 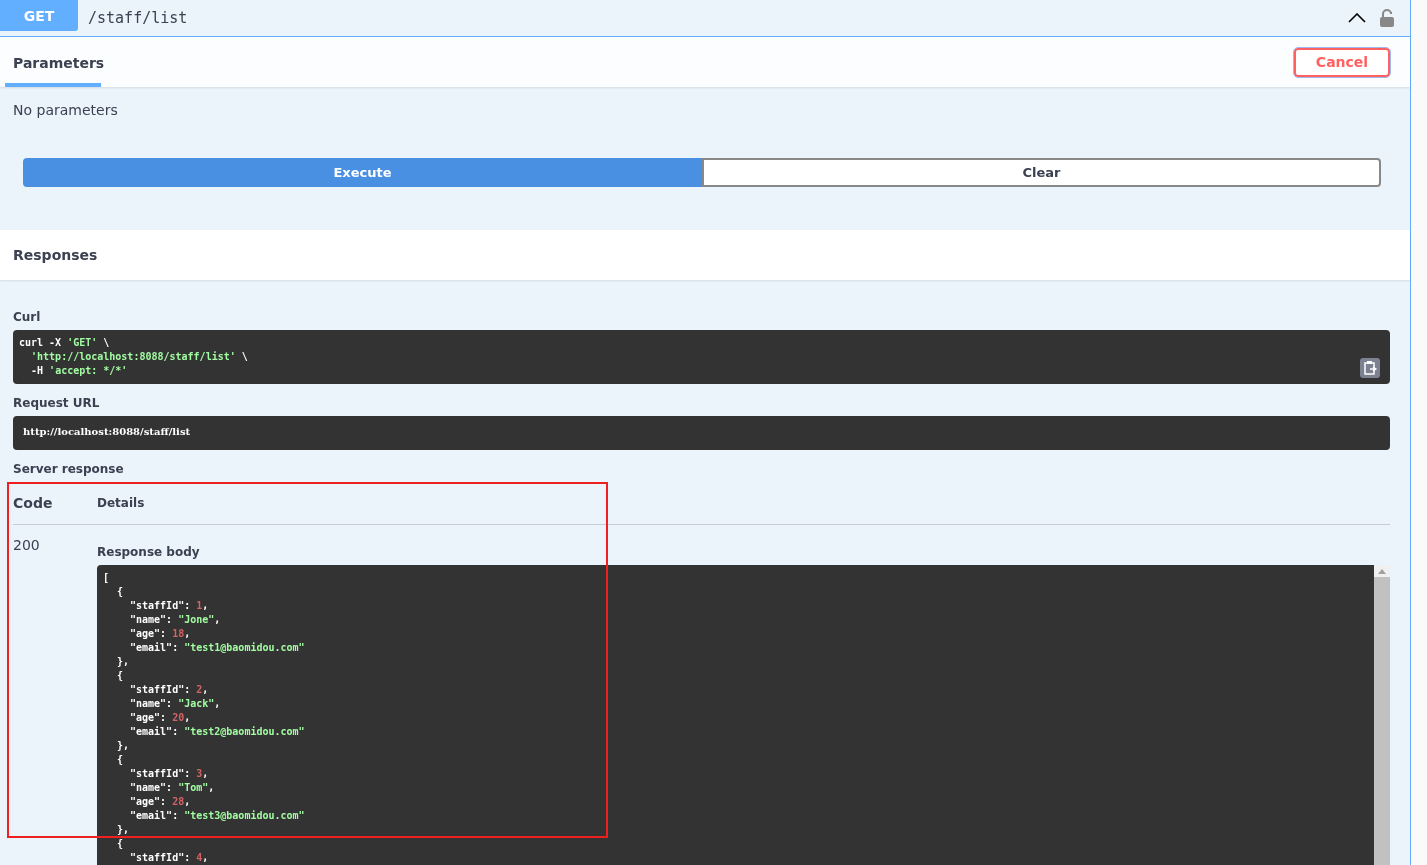 I want to click on server-response-label: Server response, so click(x=69, y=469).